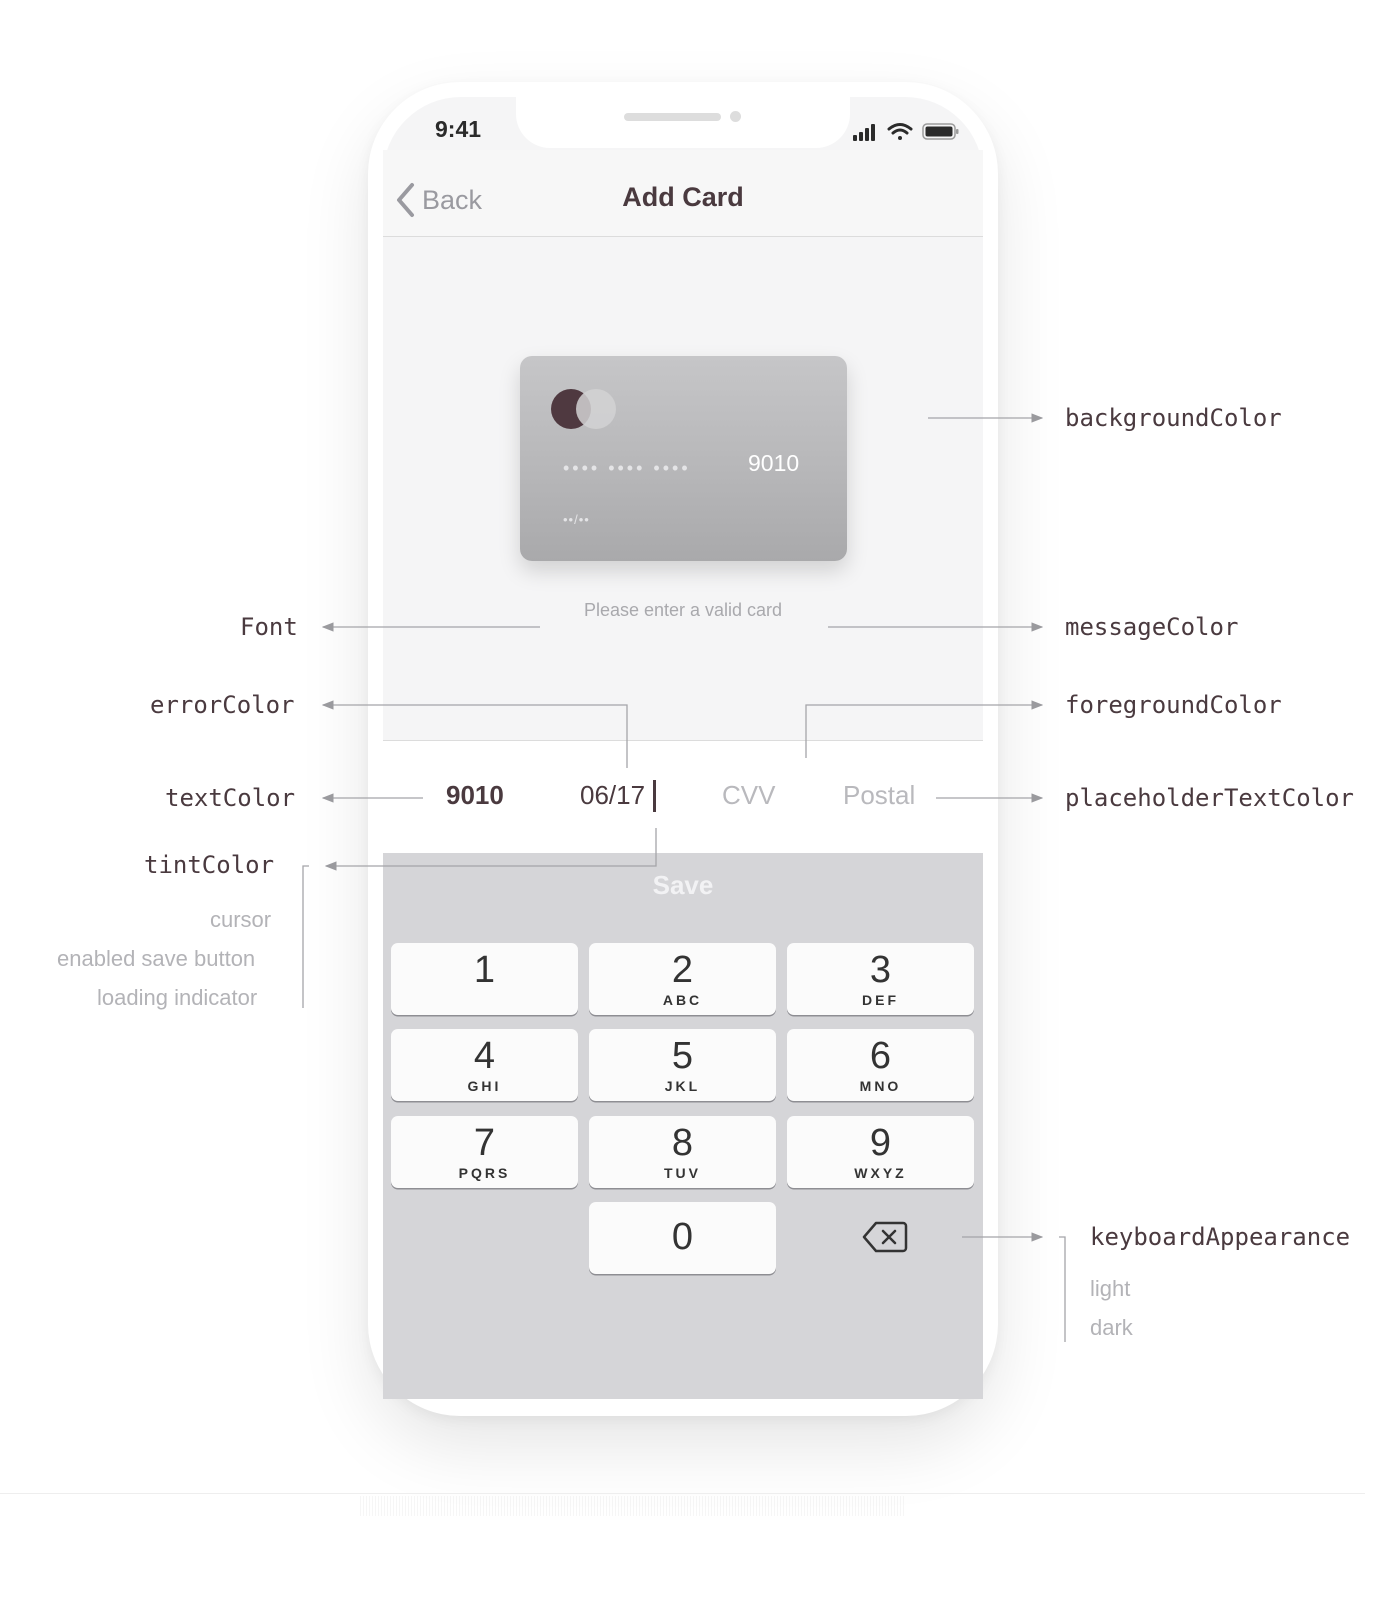 The image size is (1393, 1600). I want to click on back-label: Back, so click(452, 199).